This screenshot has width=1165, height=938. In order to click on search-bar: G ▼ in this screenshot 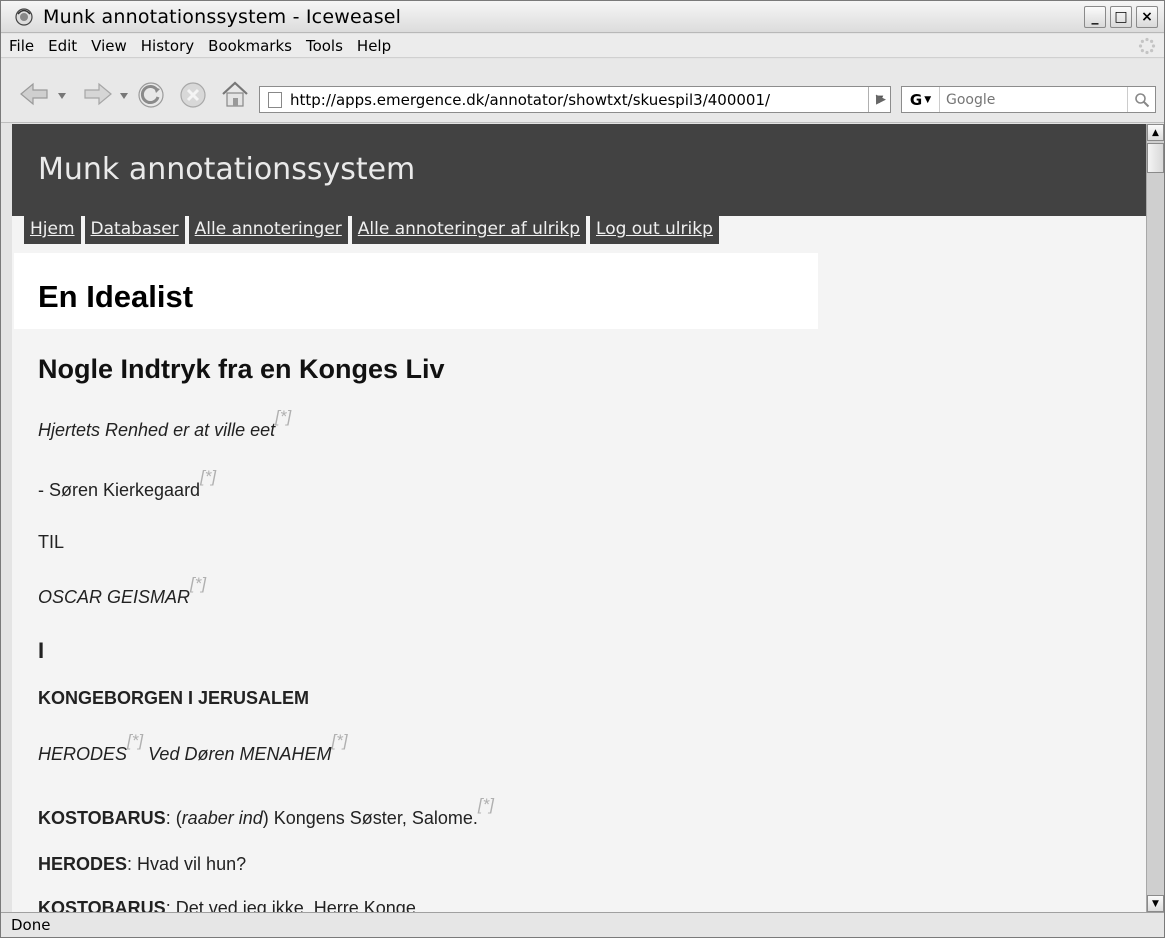, I will do `click(1028, 99)`.